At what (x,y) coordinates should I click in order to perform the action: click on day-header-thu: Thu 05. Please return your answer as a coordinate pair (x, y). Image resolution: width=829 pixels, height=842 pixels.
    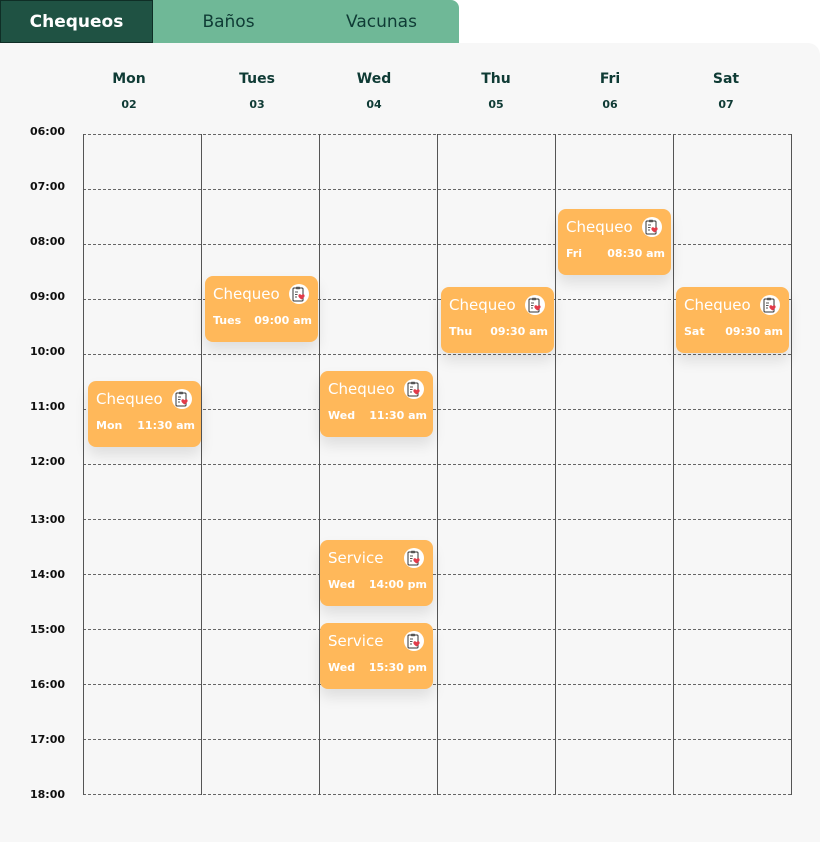
    Looking at the image, I should click on (496, 91).